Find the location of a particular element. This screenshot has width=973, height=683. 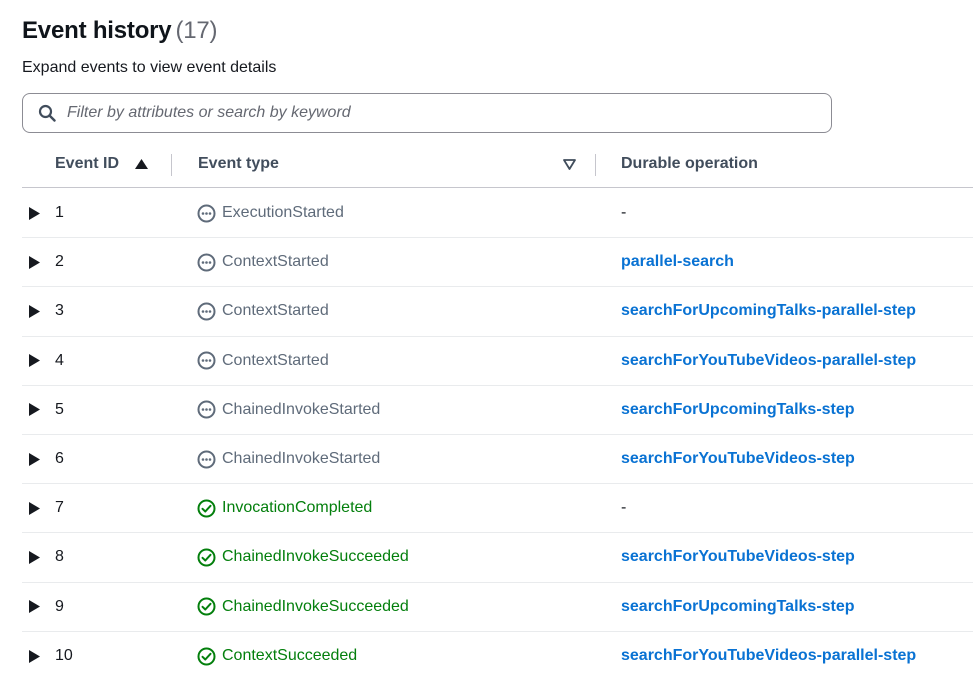

event-type-cell: ContextSucceeded is located at coordinates (277, 656).